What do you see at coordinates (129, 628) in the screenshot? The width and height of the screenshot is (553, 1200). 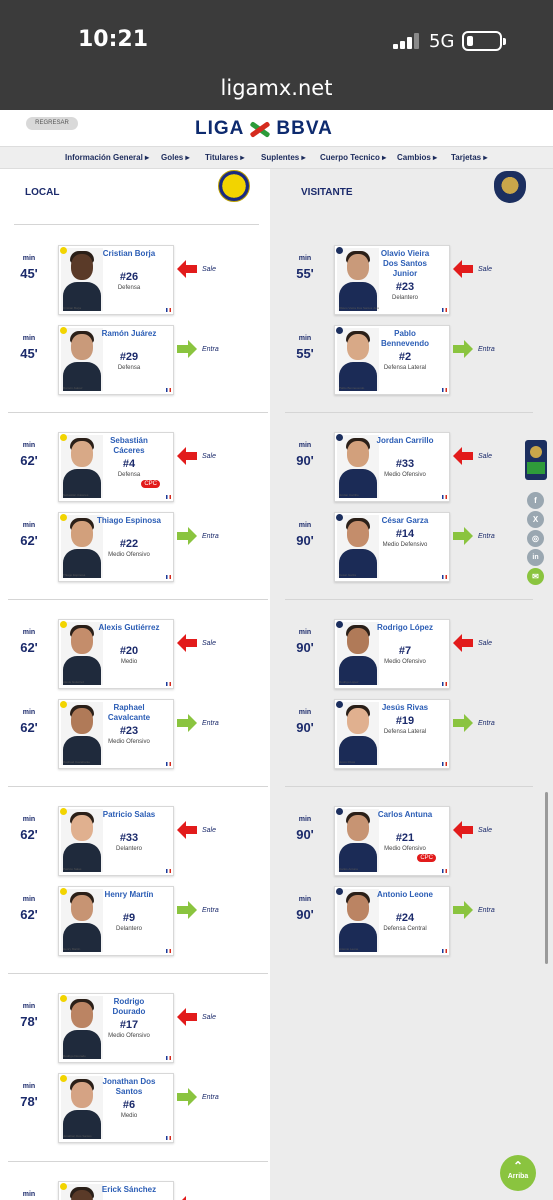 I see `player-name: Alexis Gutiérrez` at bounding box center [129, 628].